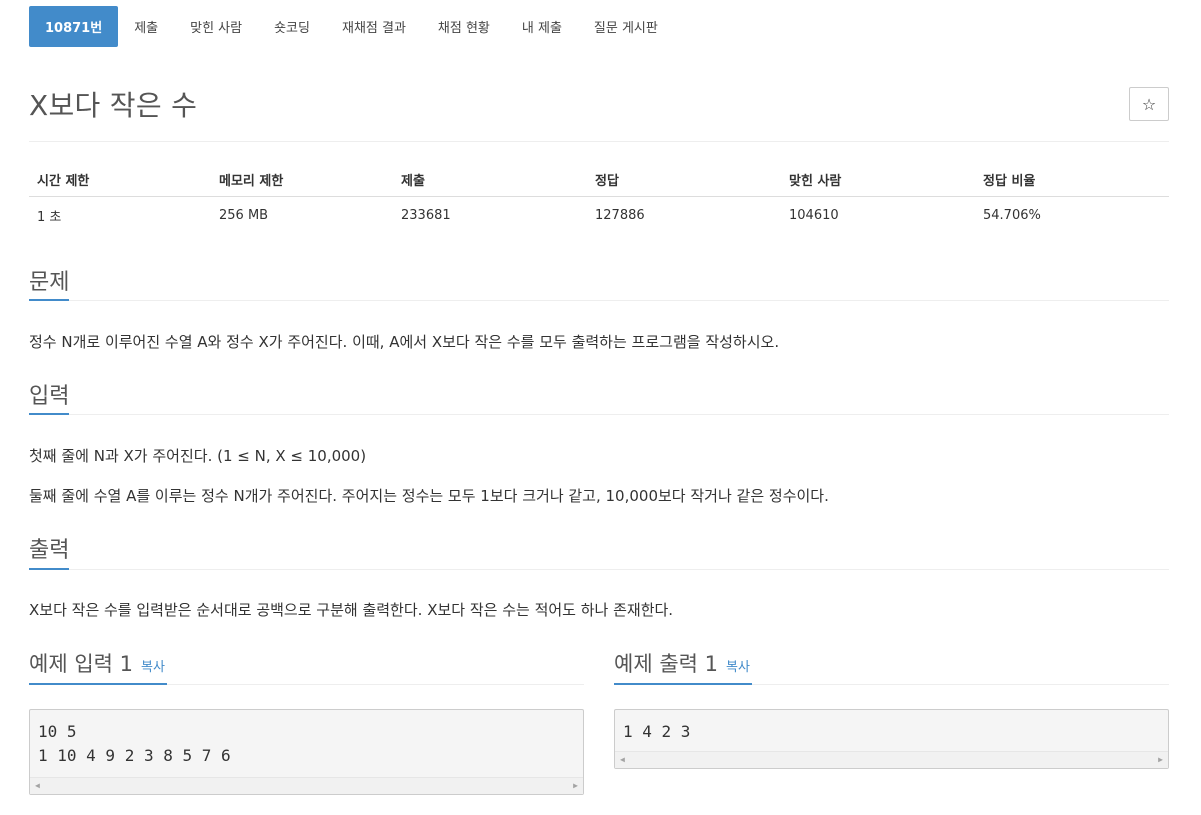 The image size is (1201, 815). Describe the element at coordinates (49, 217) in the screenshot. I see `info-time-limit: 1 초` at that location.